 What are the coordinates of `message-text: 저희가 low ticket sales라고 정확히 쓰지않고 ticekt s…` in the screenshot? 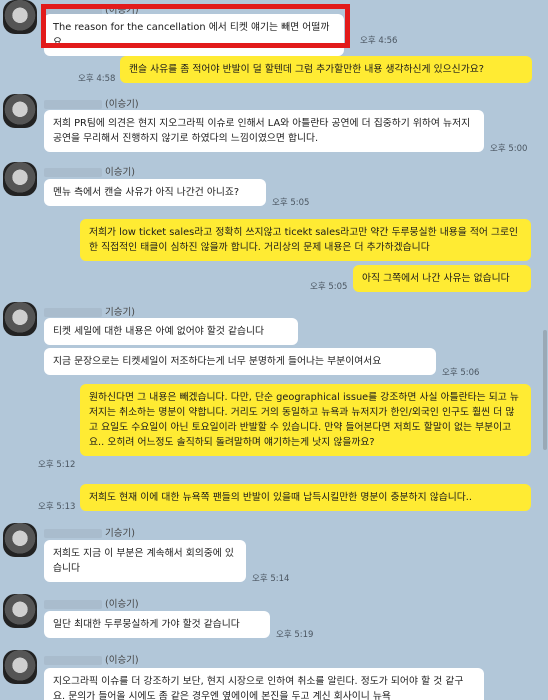 It's located at (304, 240).